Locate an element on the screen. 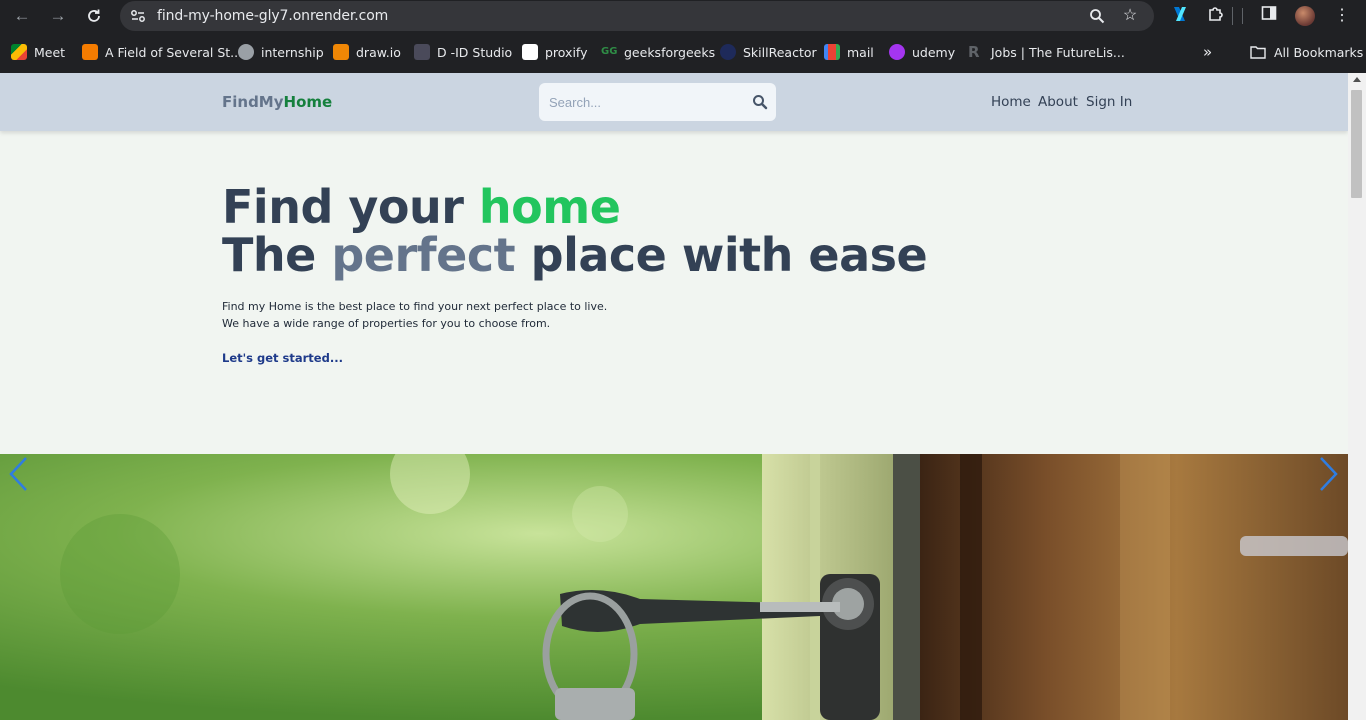 The image size is (1366, 720). scroll-thumb is located at coordinates (1356, 144).